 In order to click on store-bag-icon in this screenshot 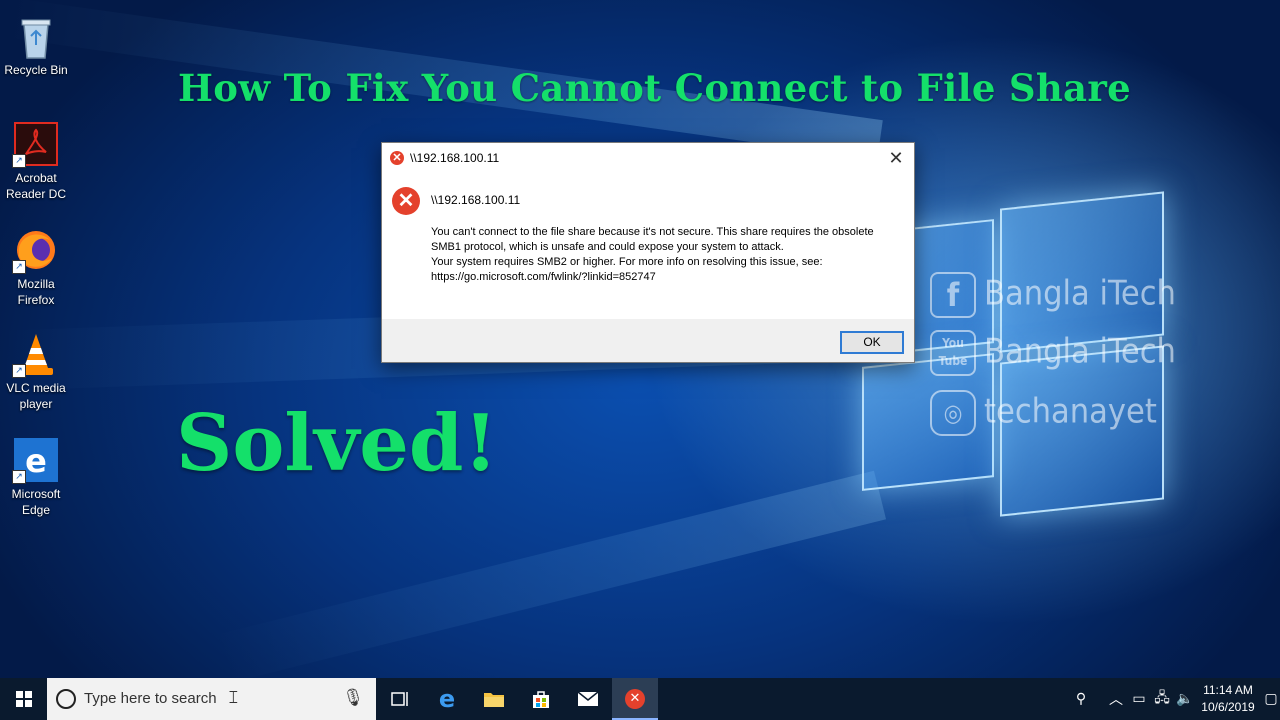, I will do `click(541, 699)`.